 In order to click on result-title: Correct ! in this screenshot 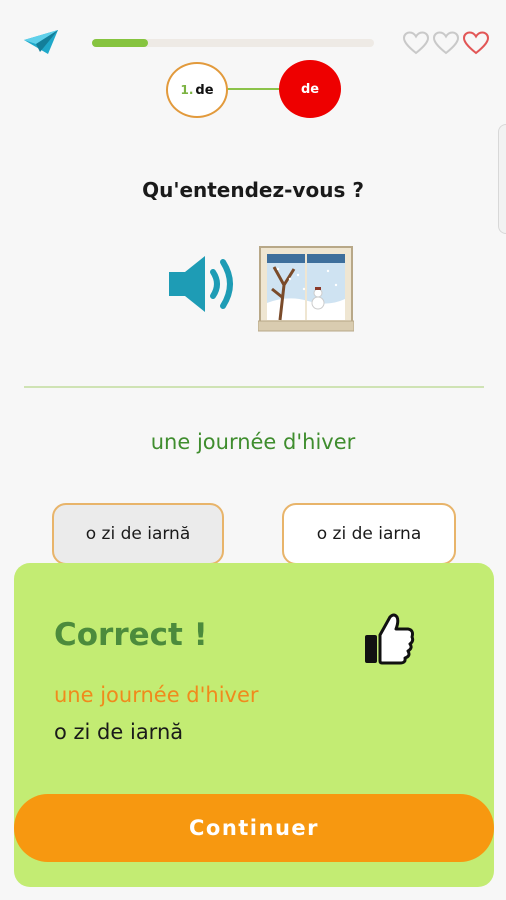, I will do `click(131, 635)`.